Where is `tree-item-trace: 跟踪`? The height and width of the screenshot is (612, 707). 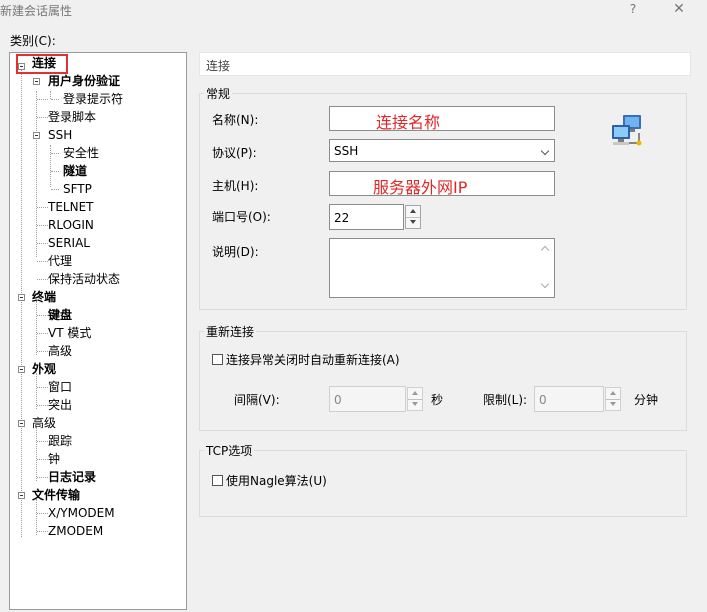
tree-item-trace: 跟踪 is located at coordinates (60, 441).